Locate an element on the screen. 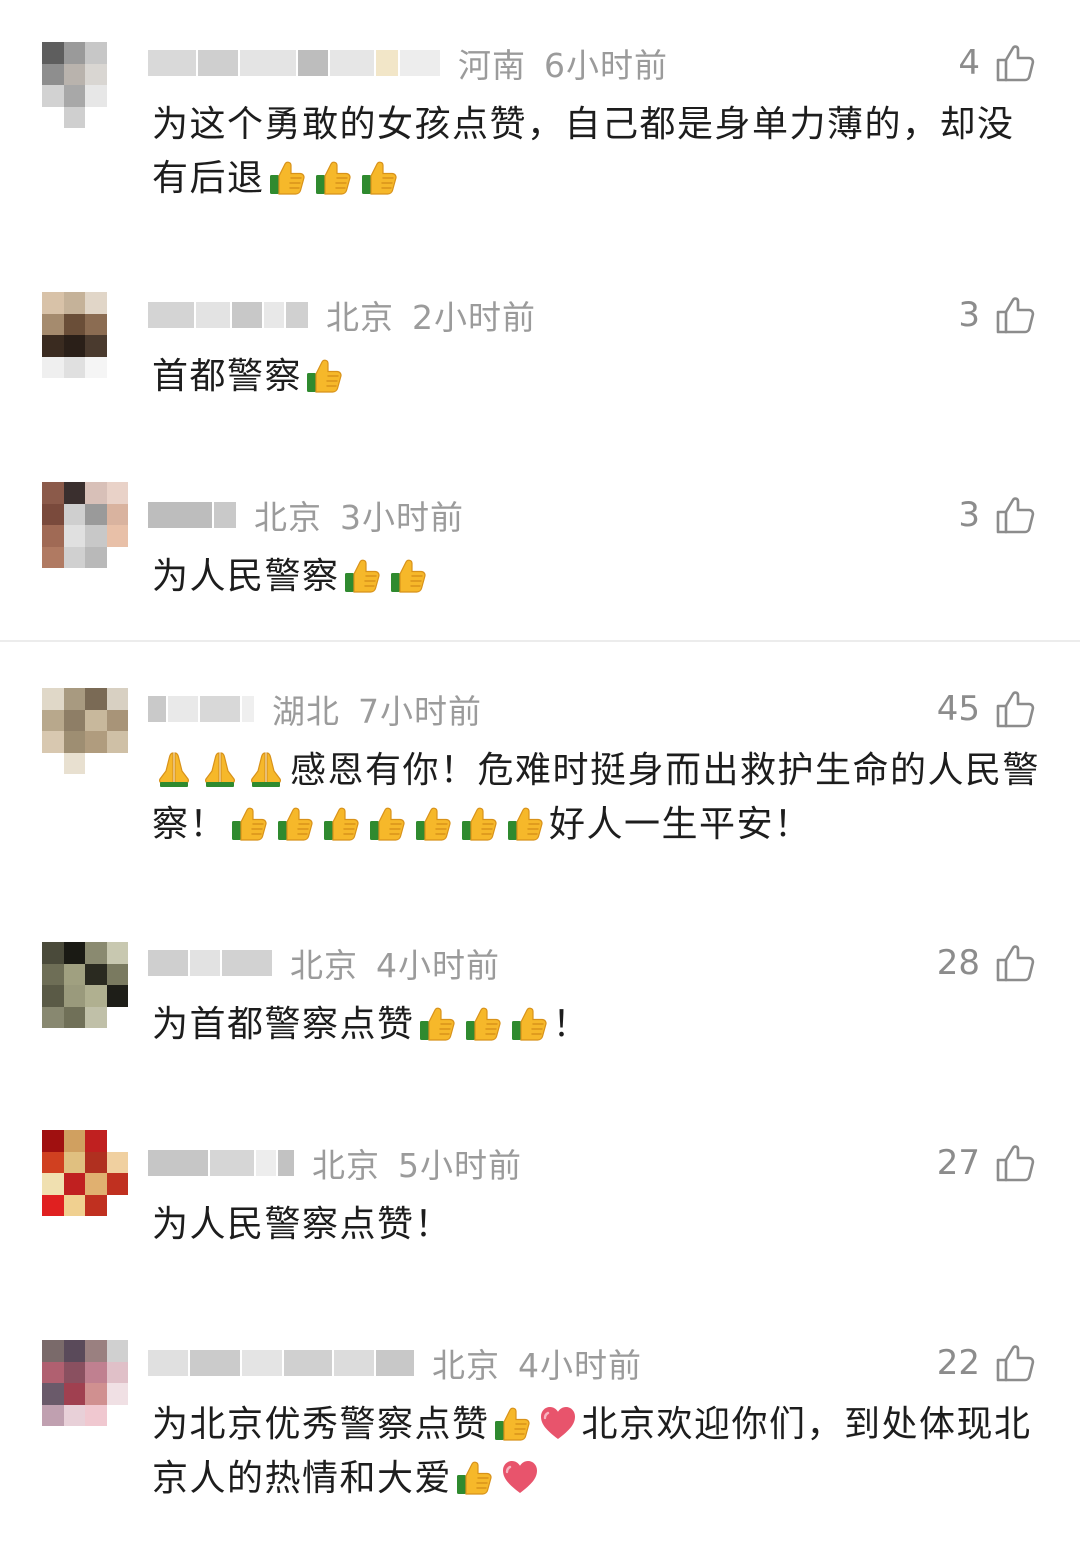  like-button: 4 is located at coordinates (997, 63).